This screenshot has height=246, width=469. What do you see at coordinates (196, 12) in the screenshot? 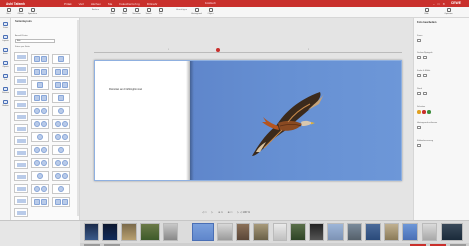
I see `background-button: Hintergrund` at bounding box center [196, 12].